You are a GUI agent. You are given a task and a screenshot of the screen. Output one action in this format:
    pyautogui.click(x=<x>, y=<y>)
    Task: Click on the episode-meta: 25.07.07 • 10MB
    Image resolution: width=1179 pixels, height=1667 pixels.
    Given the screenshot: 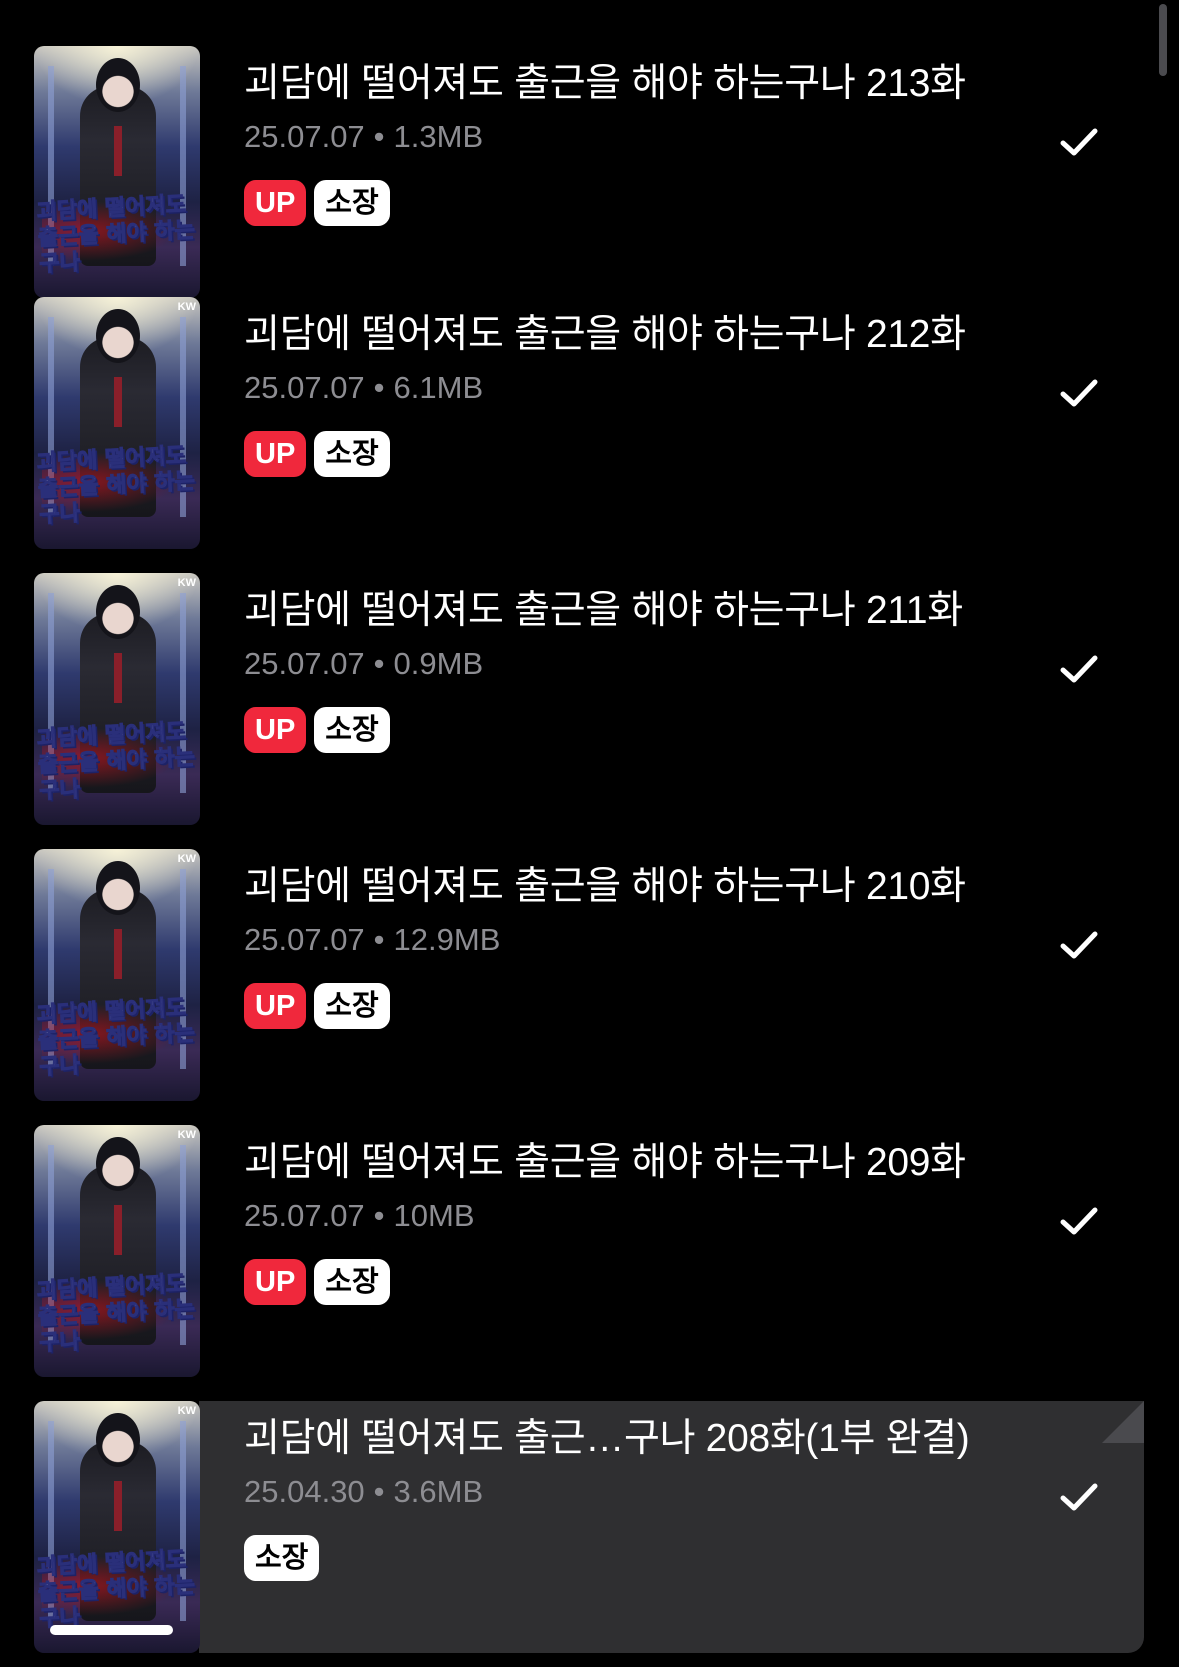 What is the action you would take?
    pyautogui.click(x=359, y=1216)
    